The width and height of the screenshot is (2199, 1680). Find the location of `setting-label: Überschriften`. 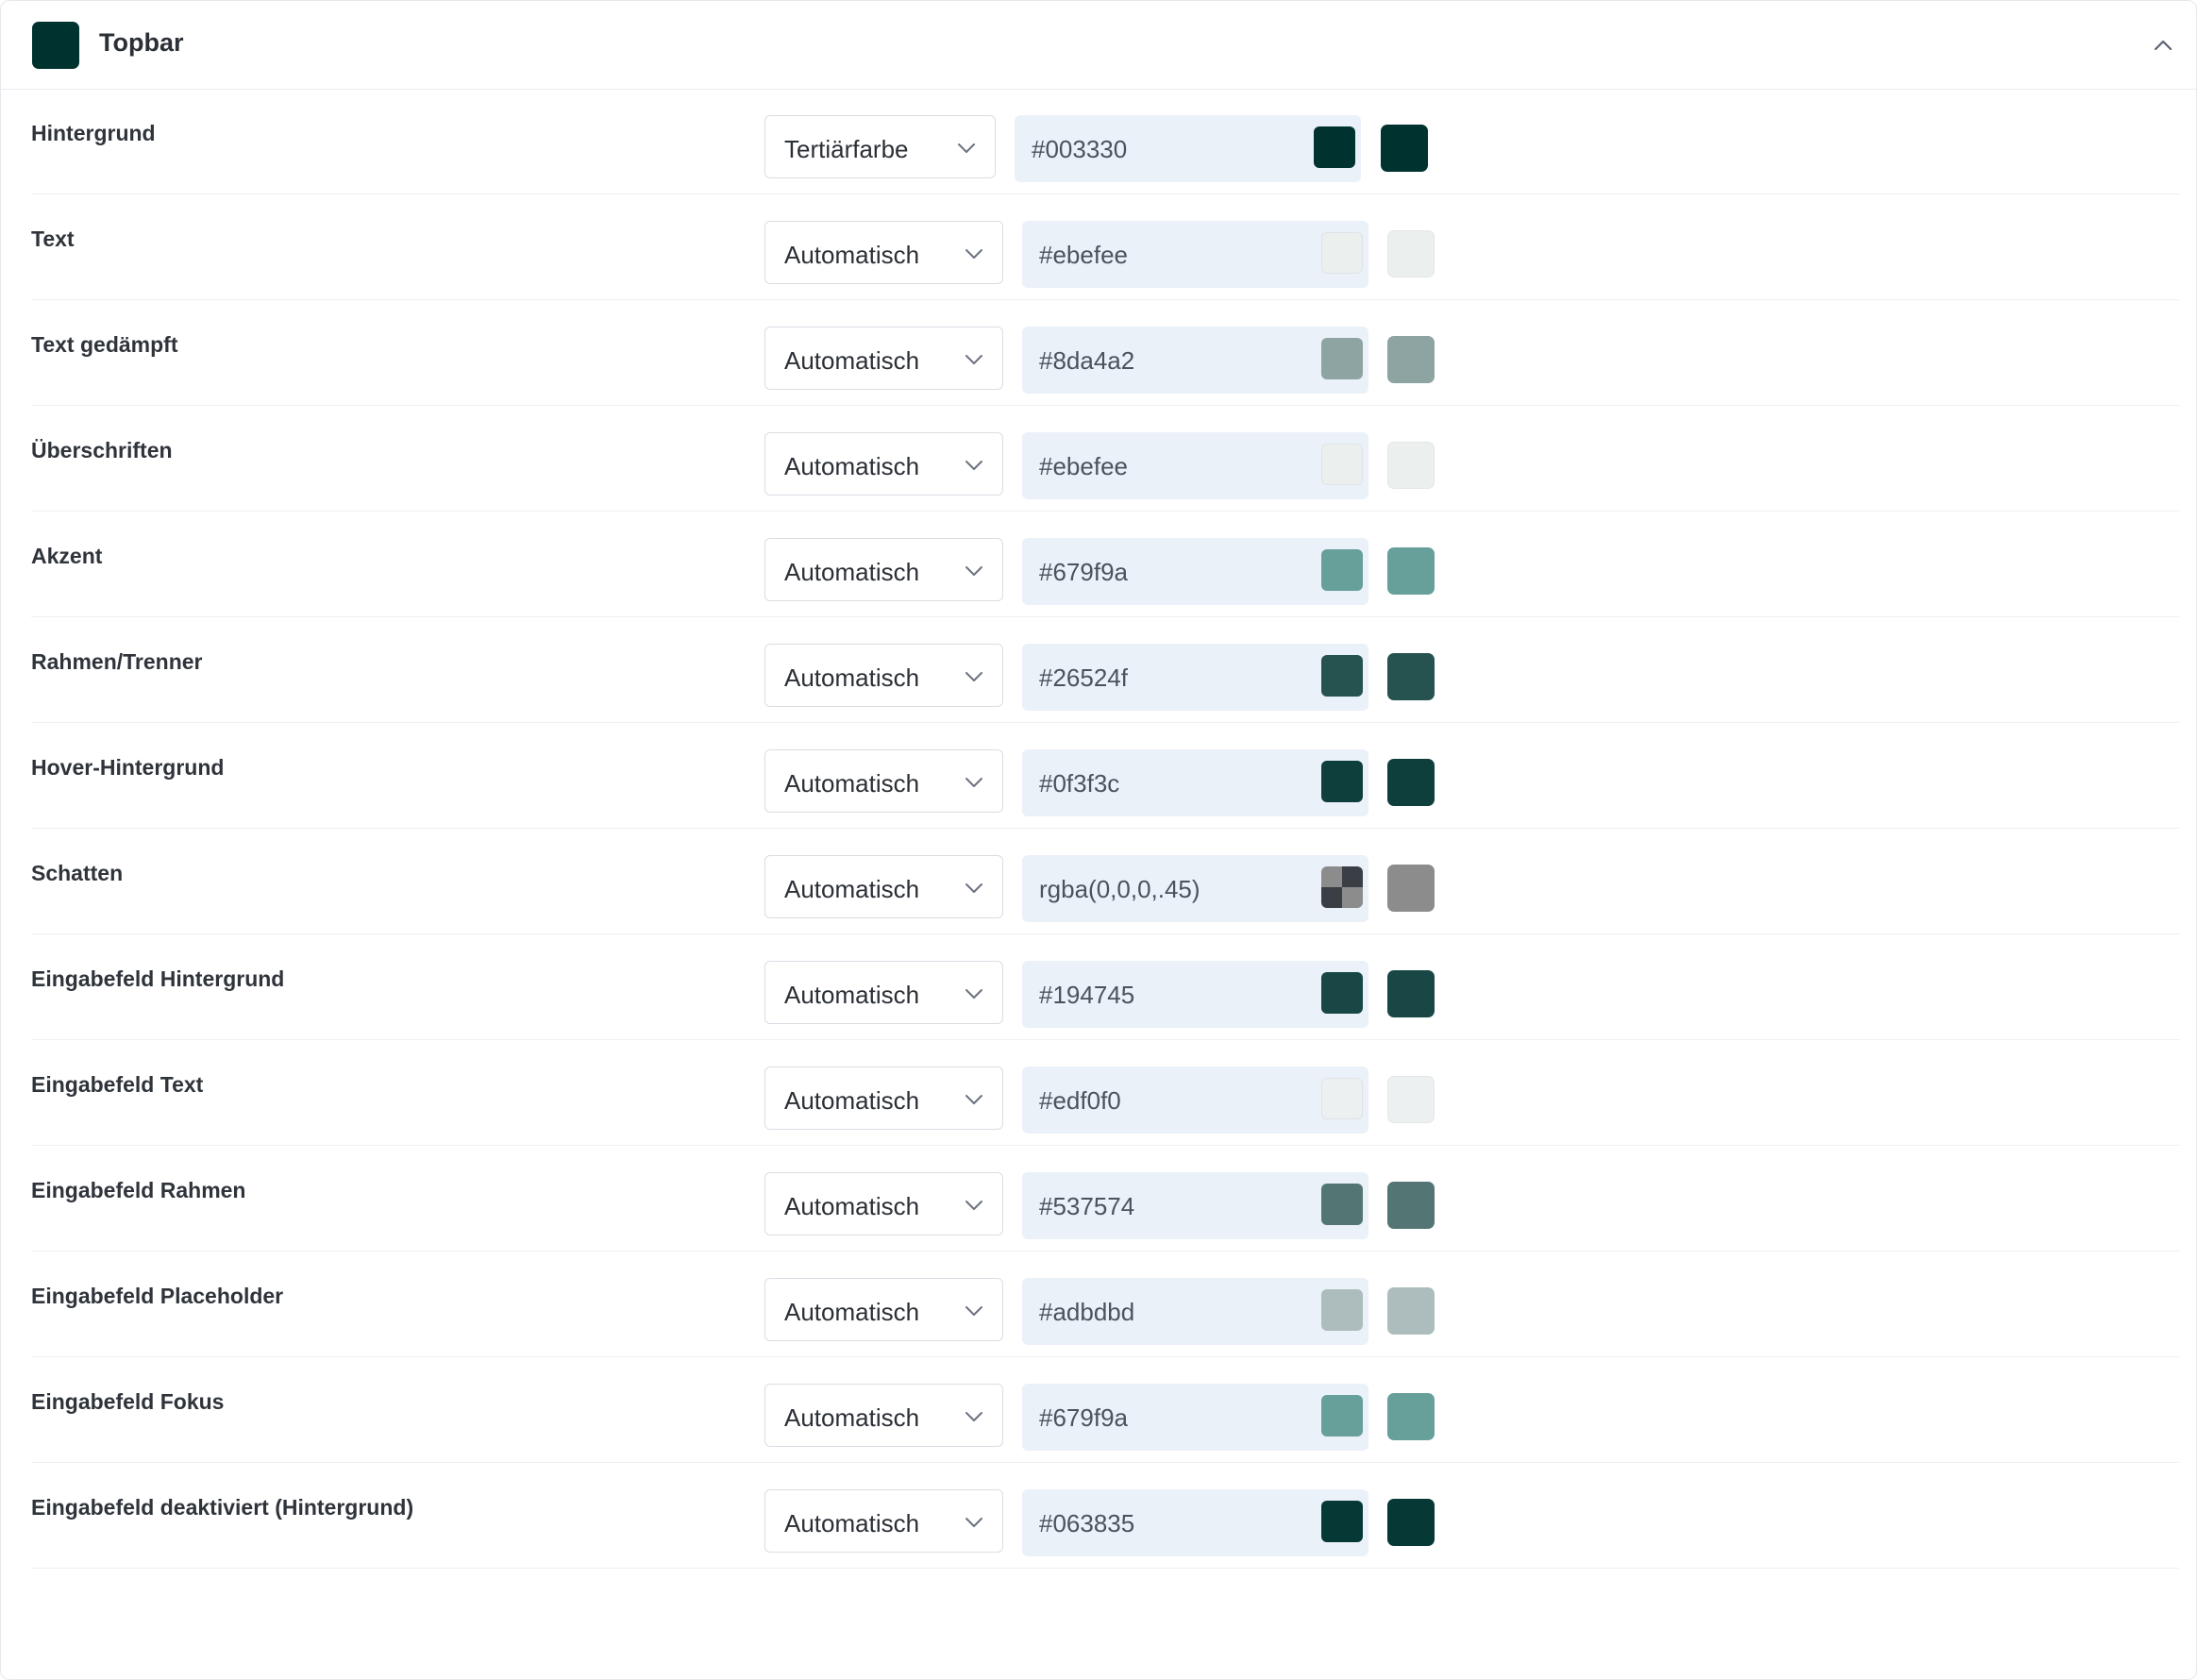

setting-label: Überschriften is located at coordinates (102, 450).